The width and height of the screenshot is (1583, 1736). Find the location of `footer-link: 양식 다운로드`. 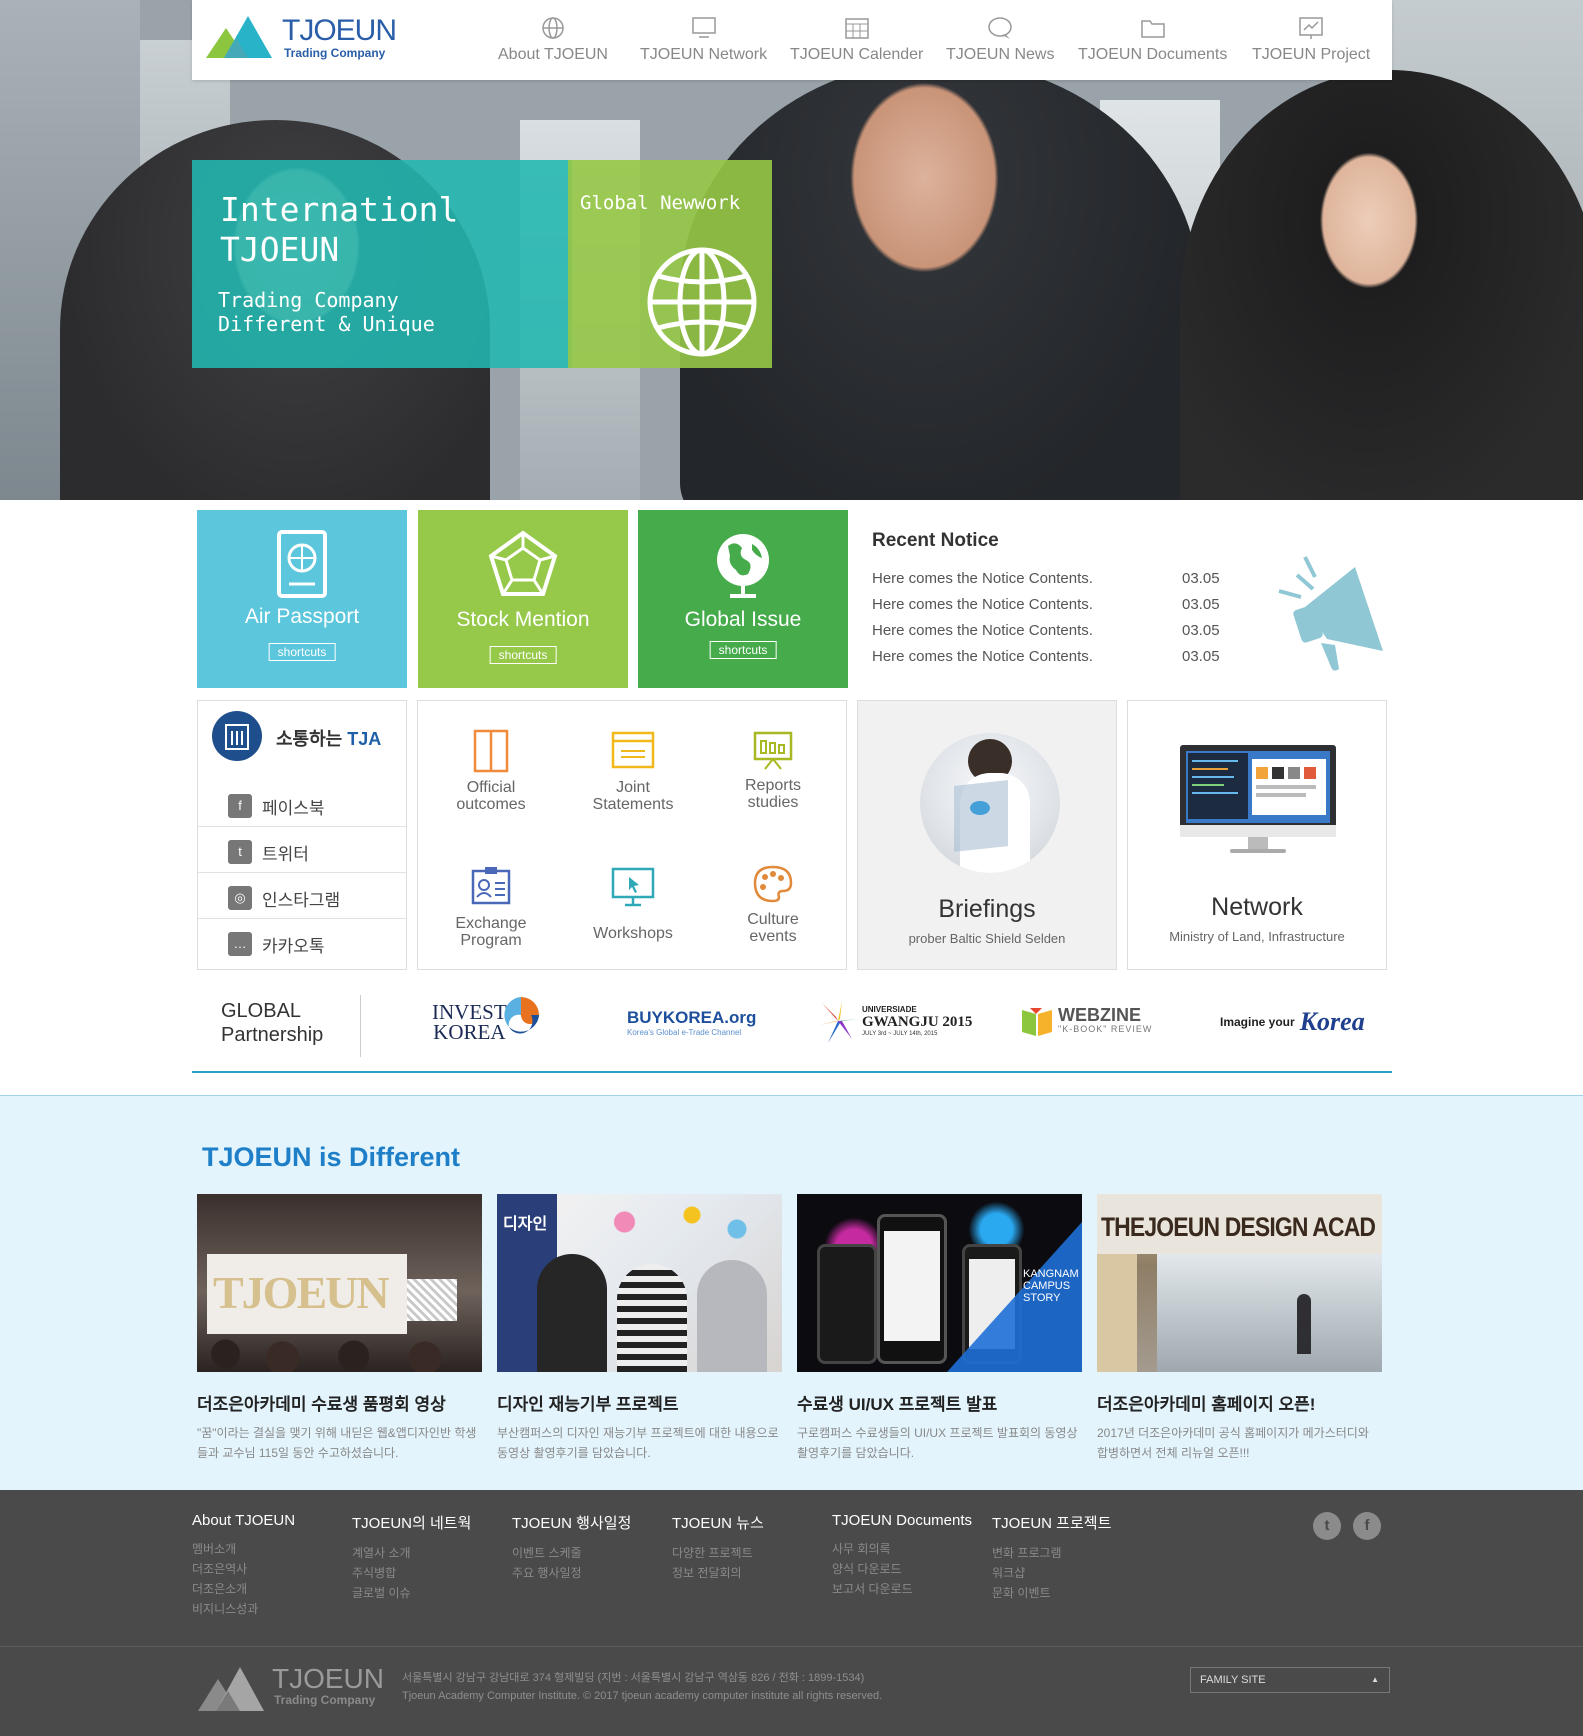

footer-link: 양식 다운로드 is located at coordinates (907, 1569).